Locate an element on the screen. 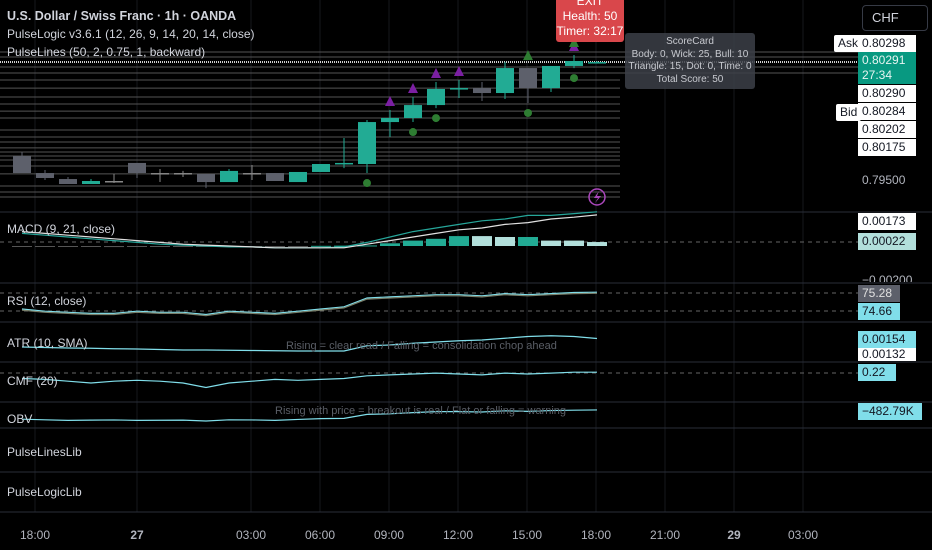  macd-tick: −0.00200 is located at coordinates (887, 277).